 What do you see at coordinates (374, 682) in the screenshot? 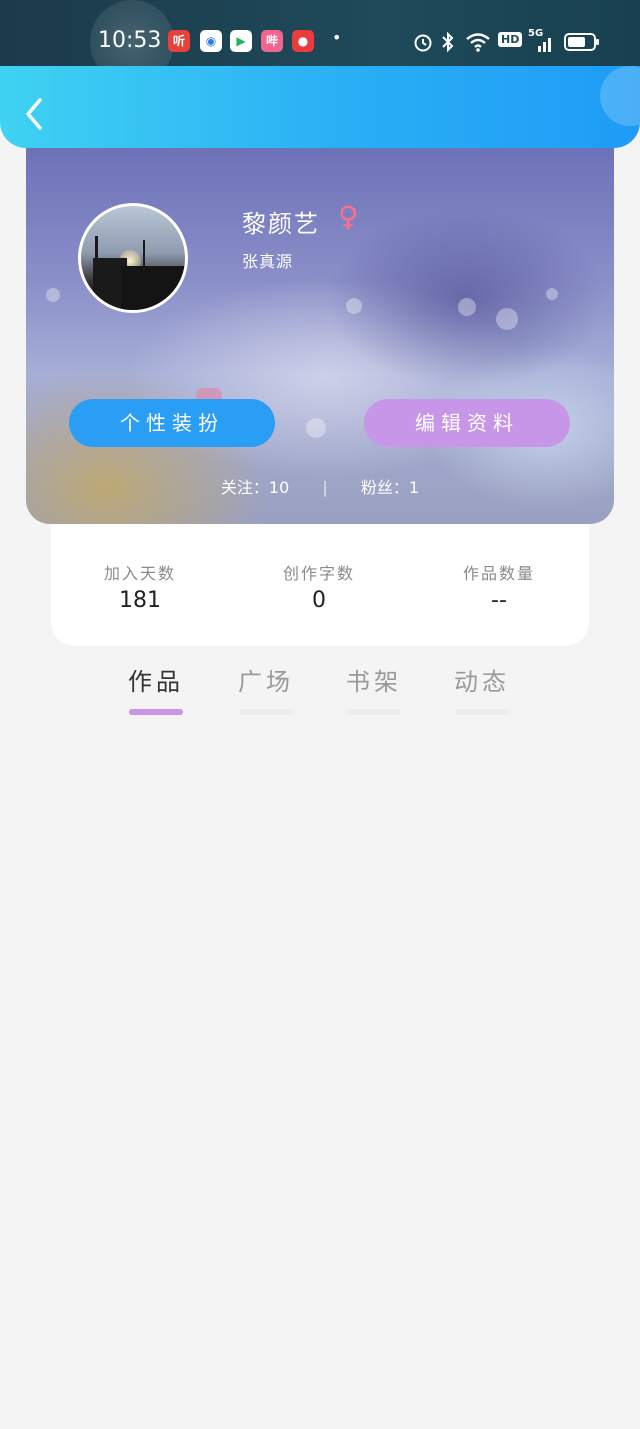
I see `tab-label: 书架` at bounding box center [374, 682].